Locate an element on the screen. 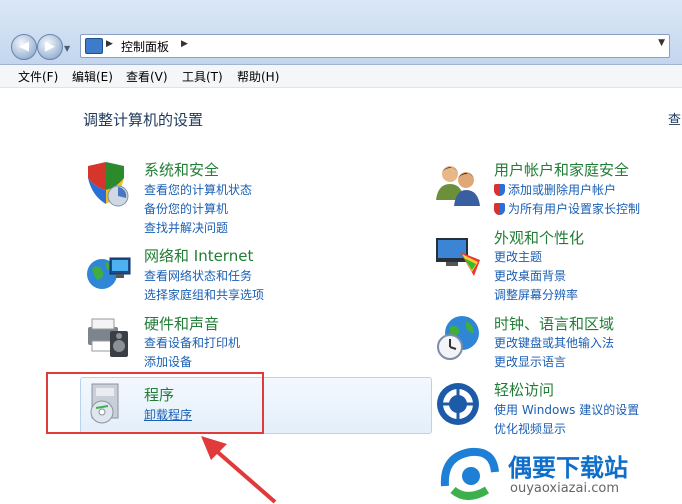 The image size is (682, 504). breadcrumb-control-panel: 控制面板 is located at coordinates (145, 46).